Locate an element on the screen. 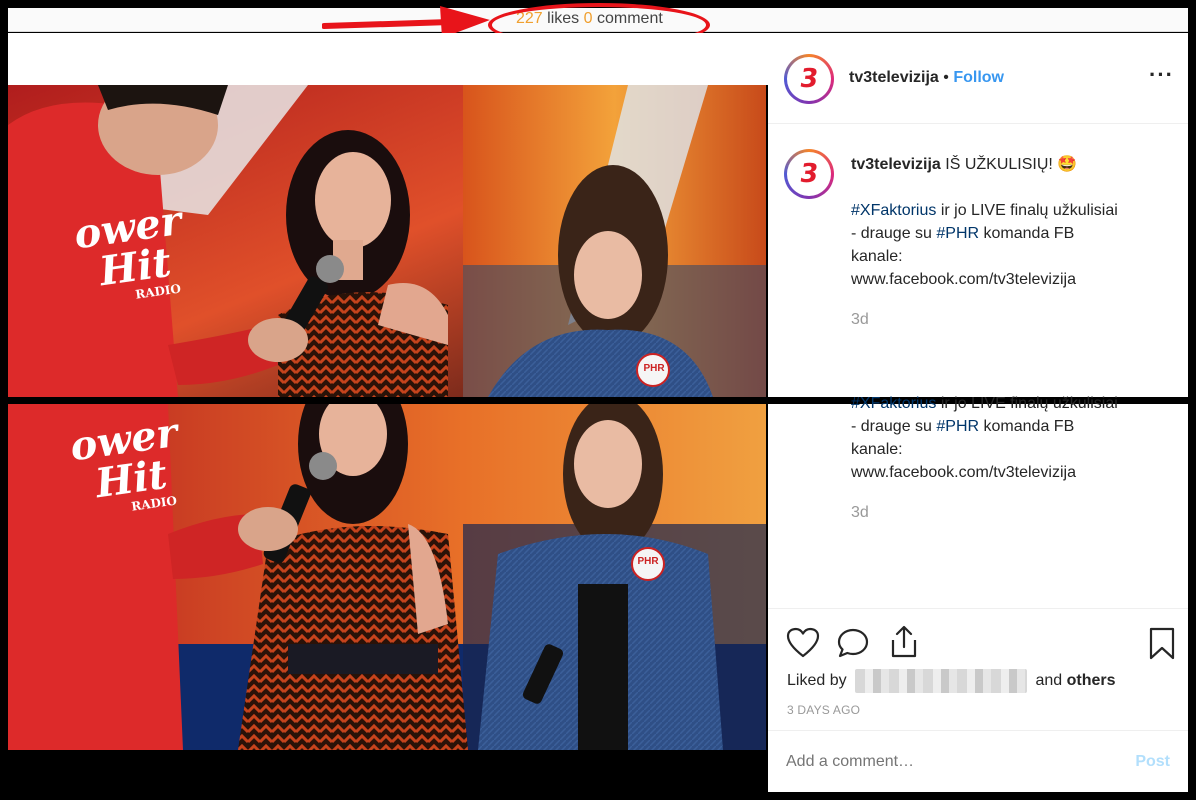  post-actions: Liked by and others 3 DAYS AGO is located at coordinates (978, 668).